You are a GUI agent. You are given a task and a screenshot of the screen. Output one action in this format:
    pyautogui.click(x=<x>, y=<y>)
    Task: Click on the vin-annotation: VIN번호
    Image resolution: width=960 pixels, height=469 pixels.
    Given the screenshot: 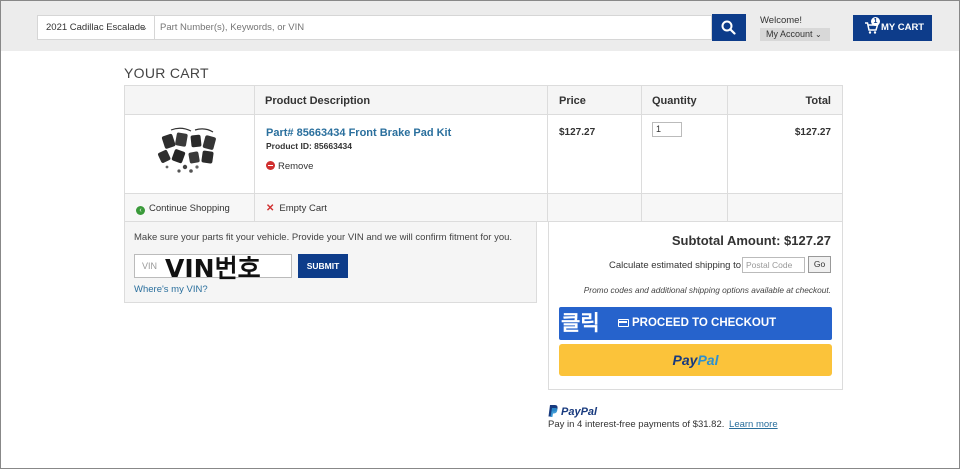 What is the action you would take?
    pyautogui.click(x=213, y=268)
    